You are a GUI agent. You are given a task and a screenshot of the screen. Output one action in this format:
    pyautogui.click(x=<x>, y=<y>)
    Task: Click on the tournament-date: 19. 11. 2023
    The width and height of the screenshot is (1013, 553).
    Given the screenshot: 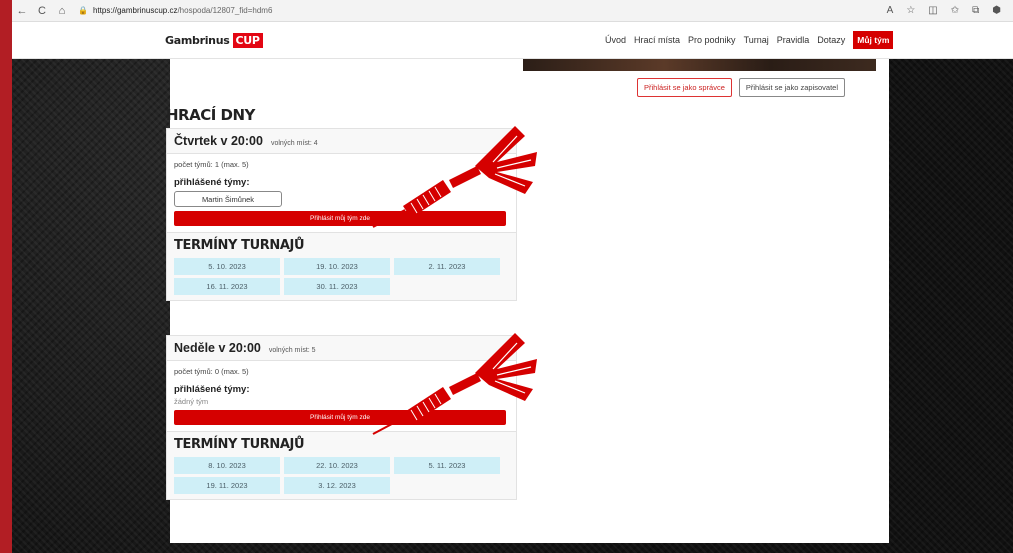 What is the action you would take?
    pyautogui.click(x=227, y=485)
    